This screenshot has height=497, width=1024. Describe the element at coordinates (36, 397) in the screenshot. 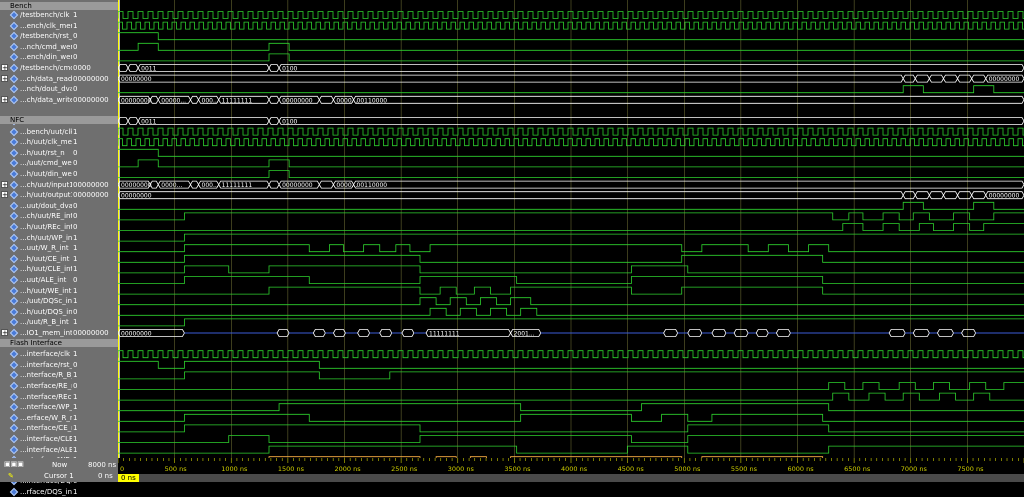

I see `signal-name-row: ...nterface/REc` at that location.